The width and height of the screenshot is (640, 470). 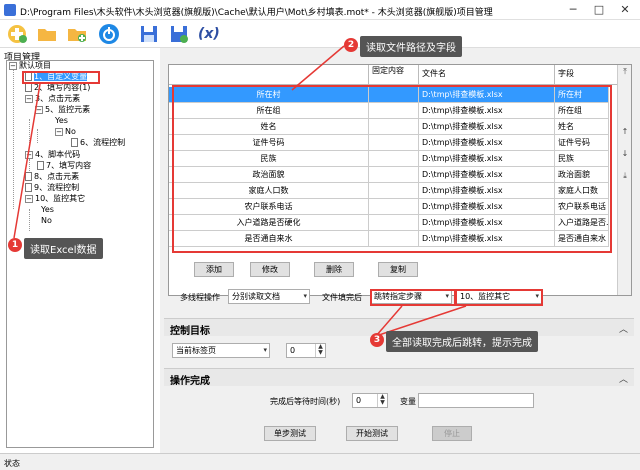 I want to click on tree-item: −4、脚本代码, so click(x=52, y=155).